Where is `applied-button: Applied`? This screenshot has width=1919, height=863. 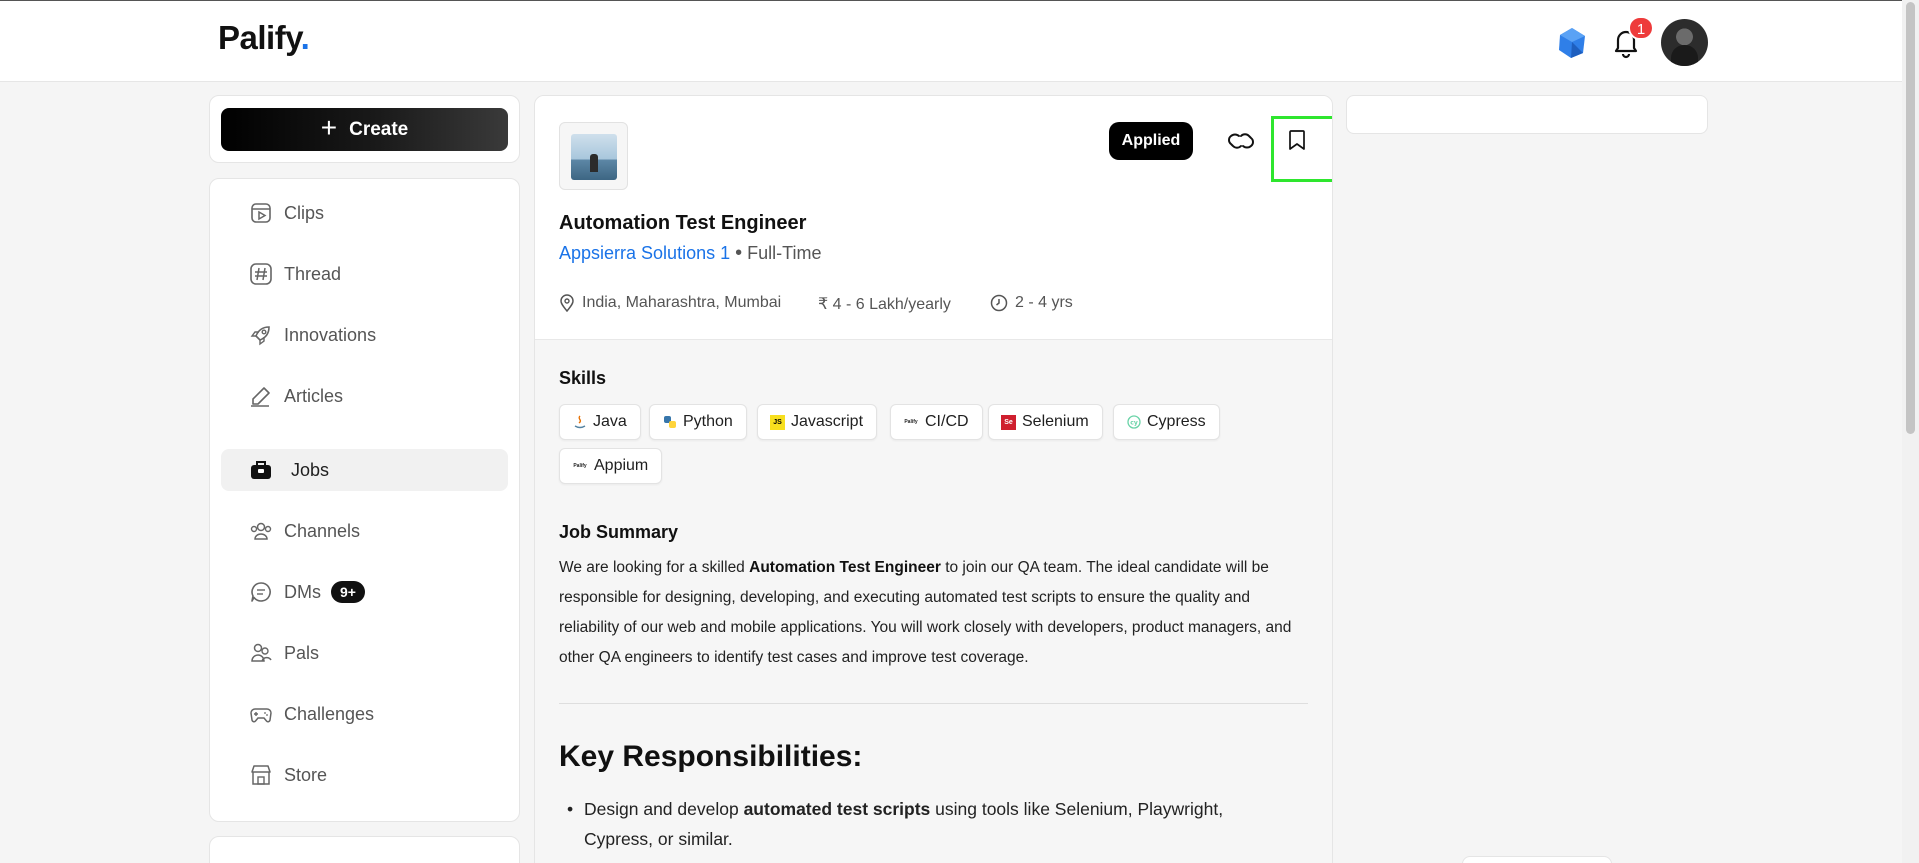
applied-button: Applied is located at coordinates (1151, 141).